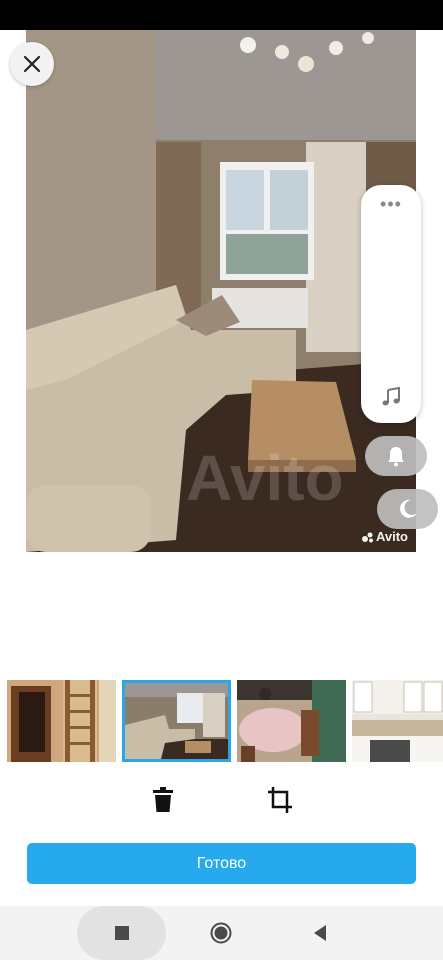 This screenshot has width=443, height=960. I want to click on moon-button, so click(407, 509).